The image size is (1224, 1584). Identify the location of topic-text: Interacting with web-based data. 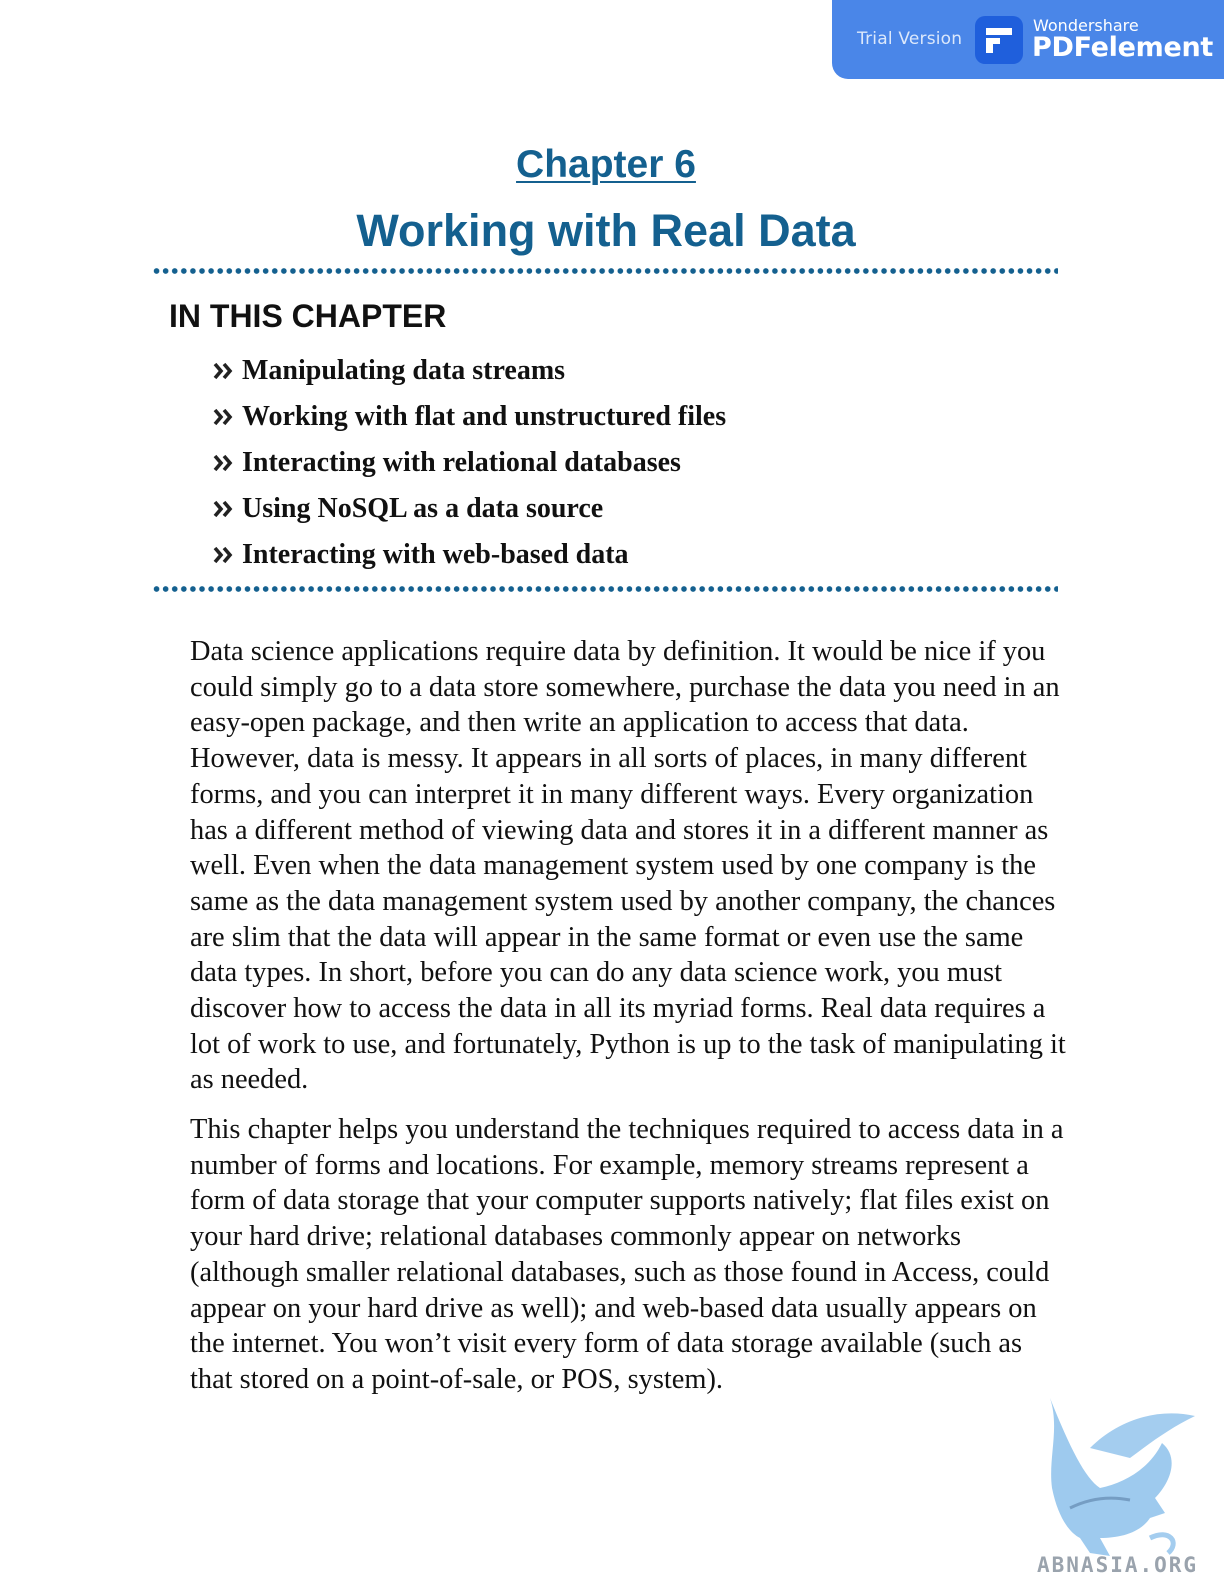
(435, 554).